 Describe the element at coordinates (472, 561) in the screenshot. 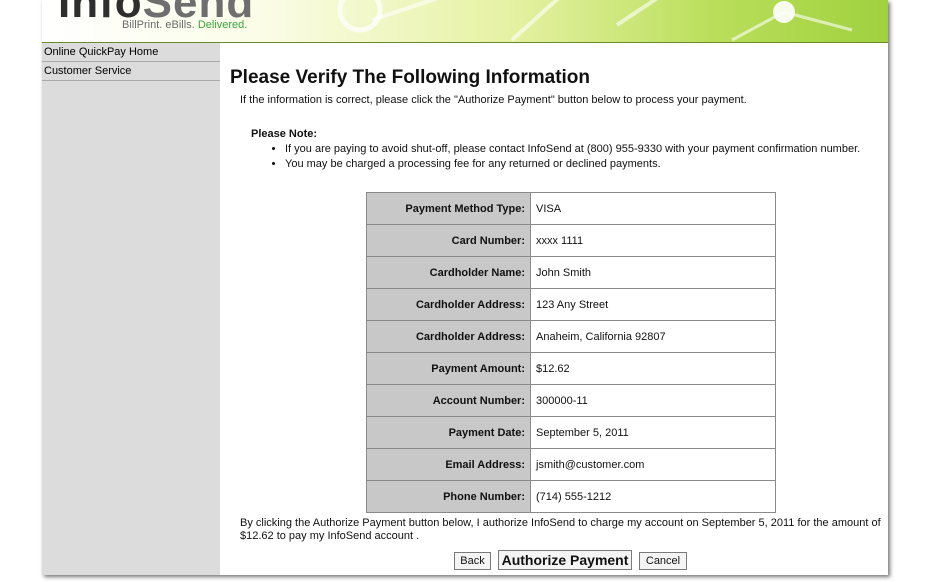

I see `back-button: Back` at that location.